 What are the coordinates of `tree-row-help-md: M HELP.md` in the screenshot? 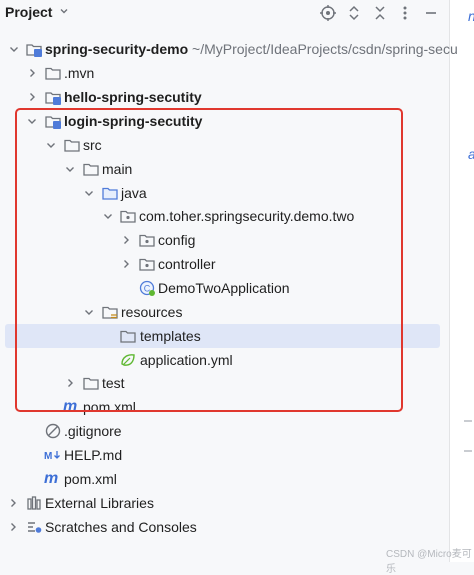 It's located at (224, 455).